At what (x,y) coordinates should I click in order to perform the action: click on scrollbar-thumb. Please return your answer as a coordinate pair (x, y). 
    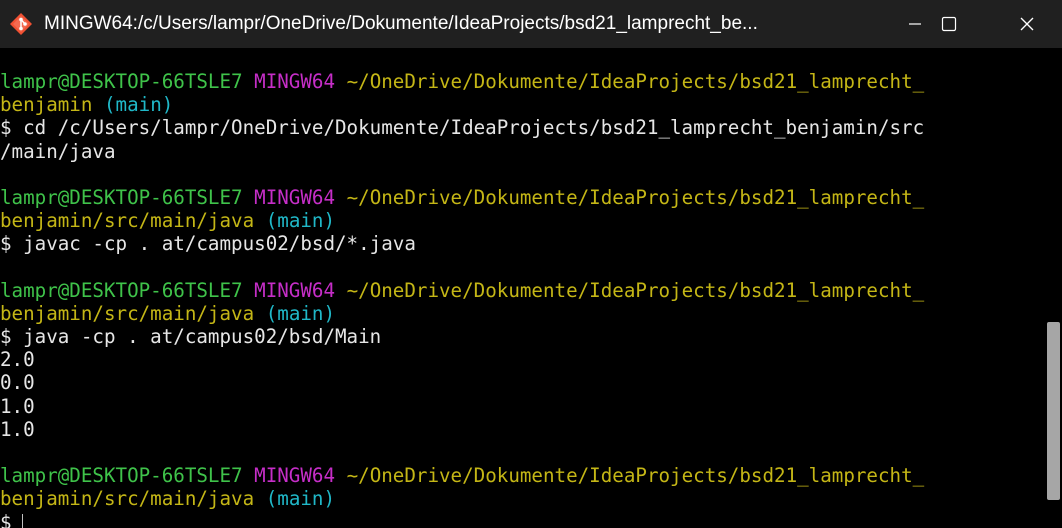
    Looking at the image, I should click on (1053, 411).